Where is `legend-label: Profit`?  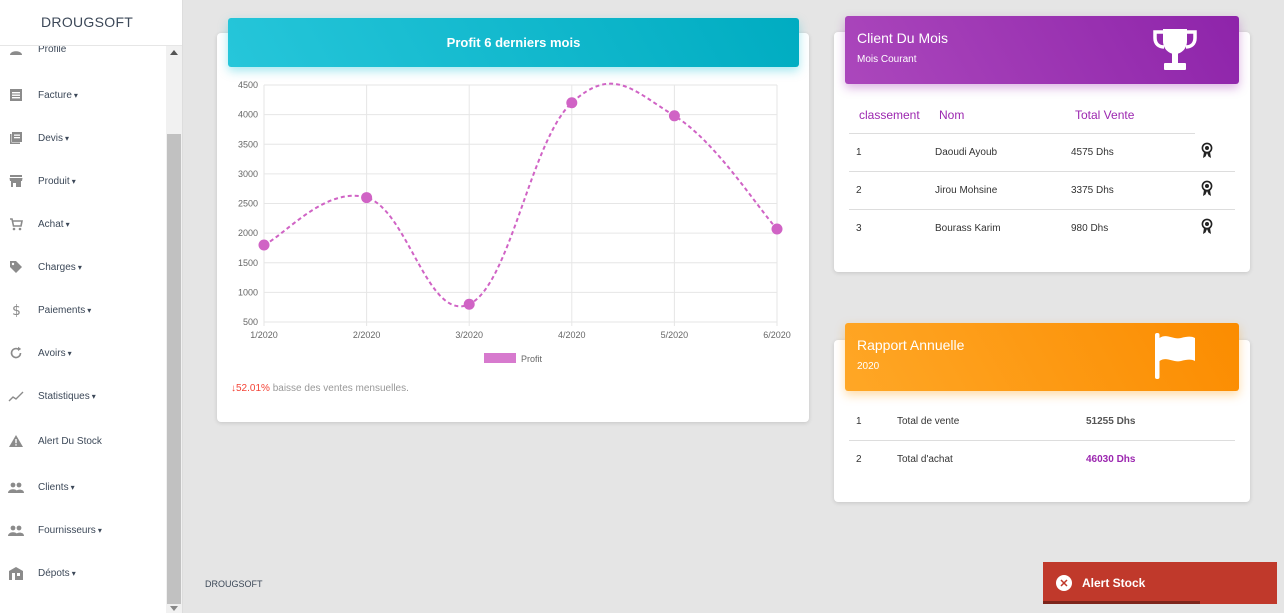
legend-label: Profit is located at coordinates (532, 359).